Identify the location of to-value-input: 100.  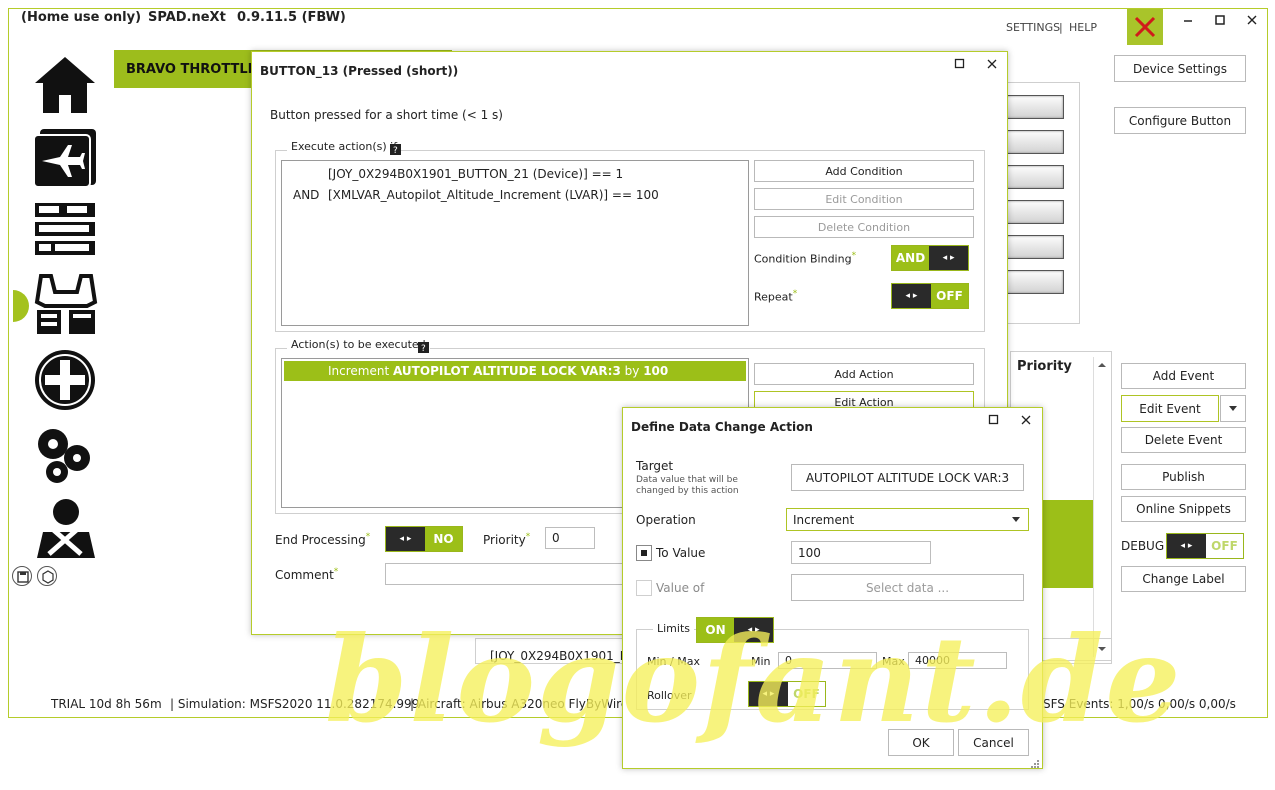
(861, 552).